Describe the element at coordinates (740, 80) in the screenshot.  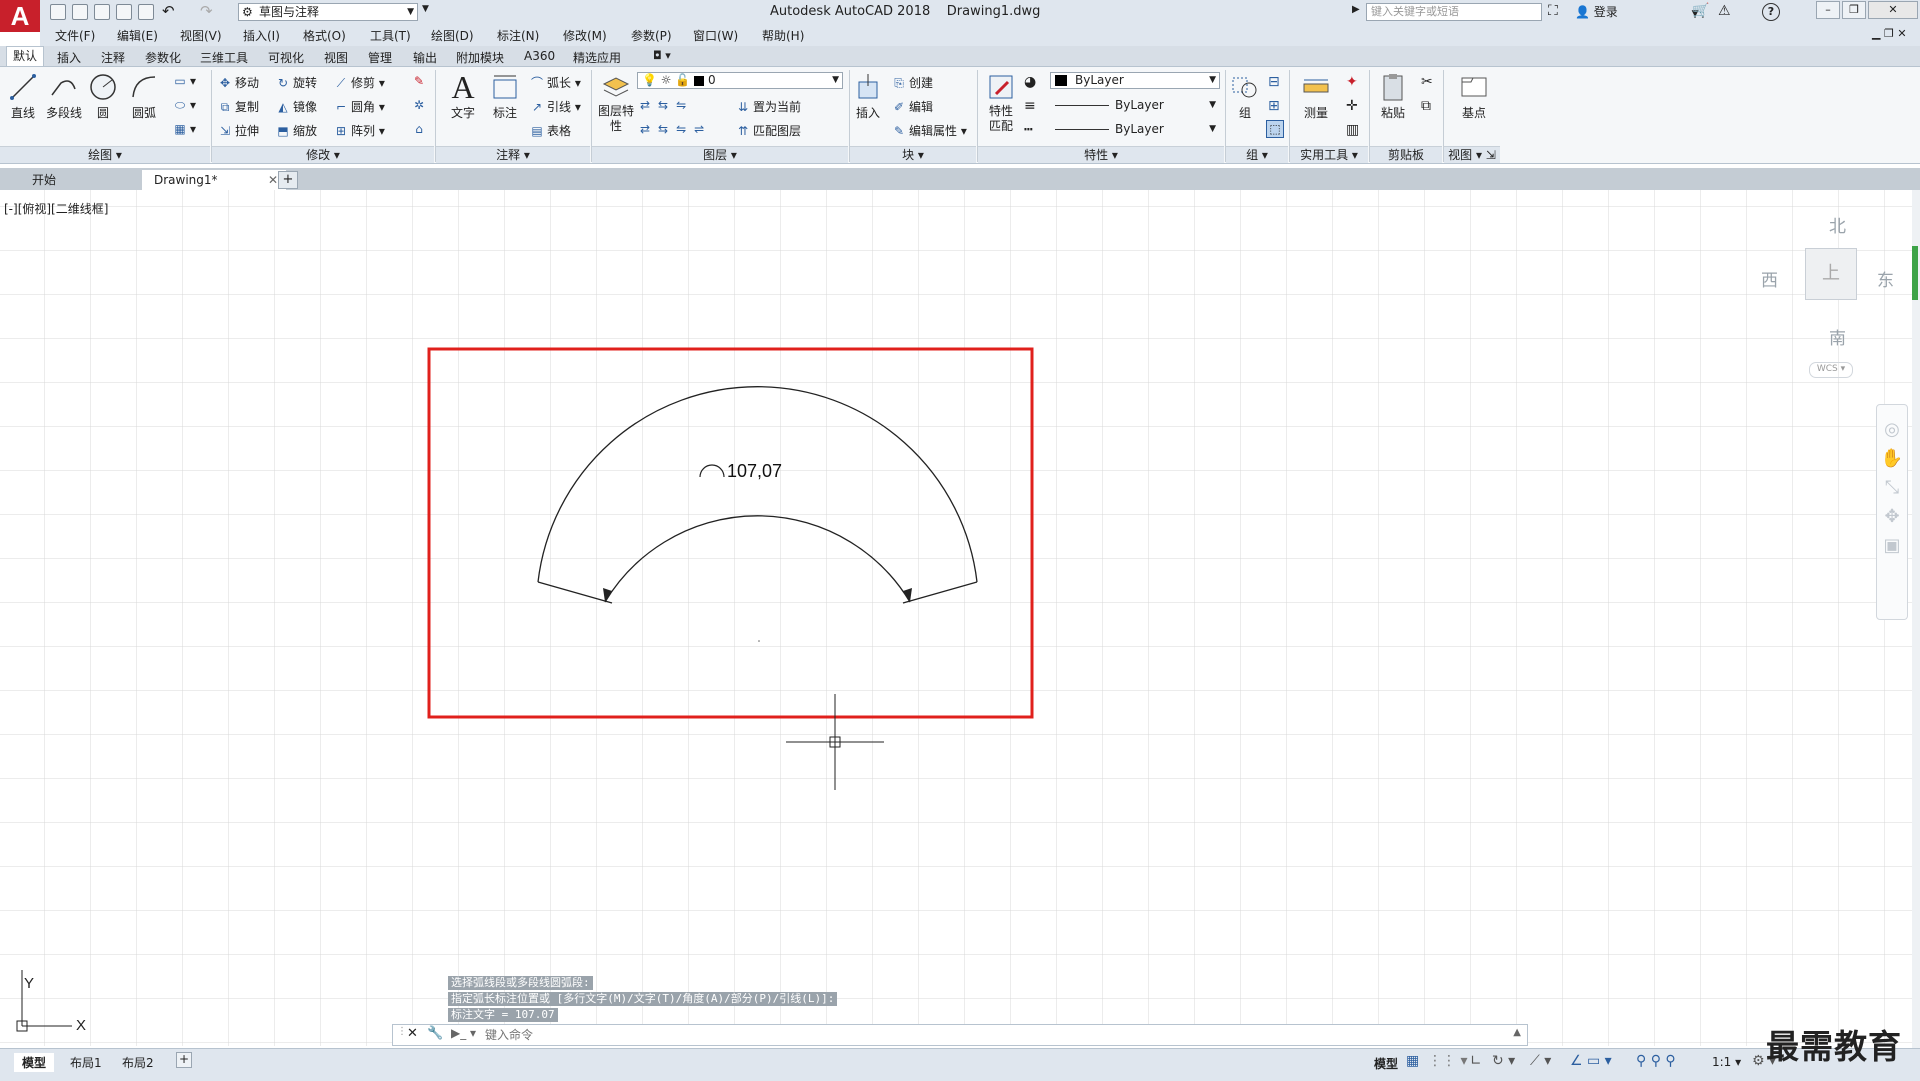
I see `layer-dropdown: 💡 ☼ 🔓 0 ▼` at that location.